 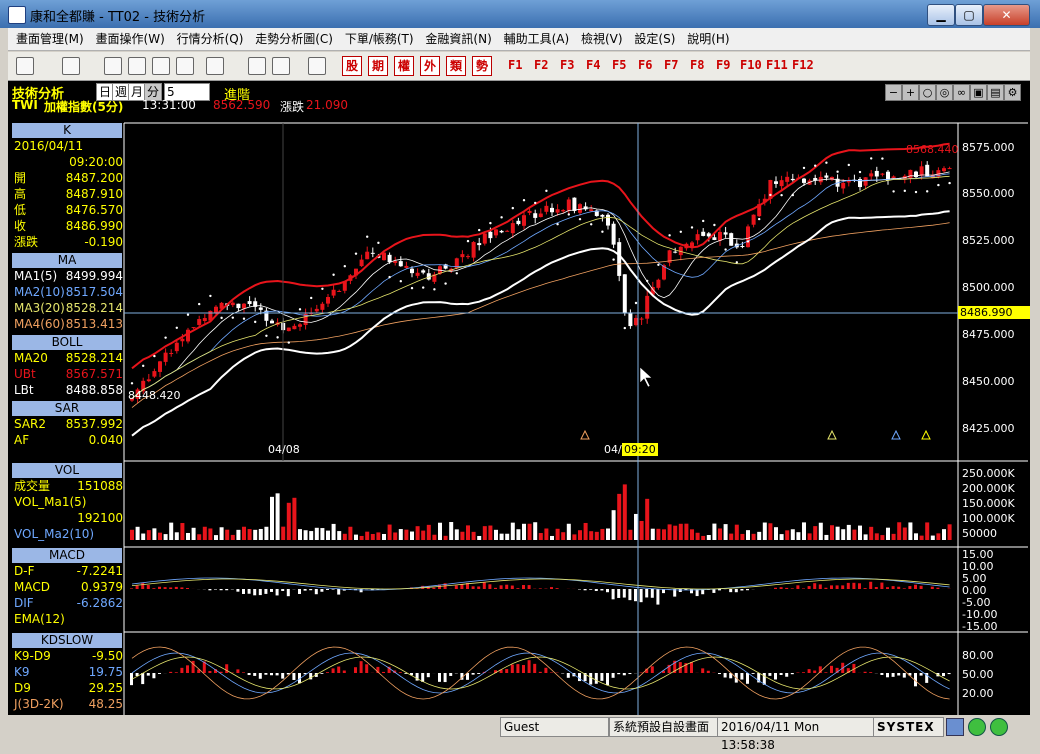 I want to click on menu-trend-chart: 走勢分析圖(C), so click(x=294, y=39).